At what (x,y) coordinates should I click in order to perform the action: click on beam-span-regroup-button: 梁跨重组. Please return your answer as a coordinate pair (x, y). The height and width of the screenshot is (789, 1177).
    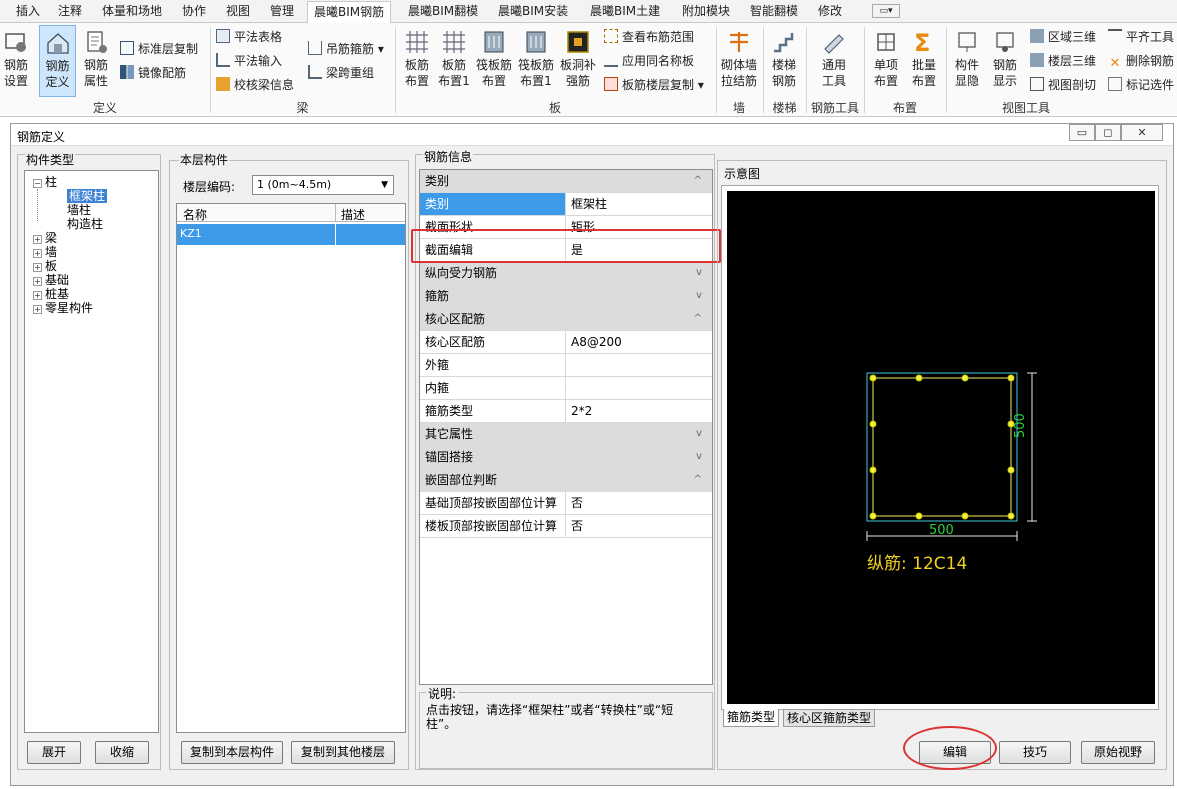
    Looking at the image, I should click on (341, 73).